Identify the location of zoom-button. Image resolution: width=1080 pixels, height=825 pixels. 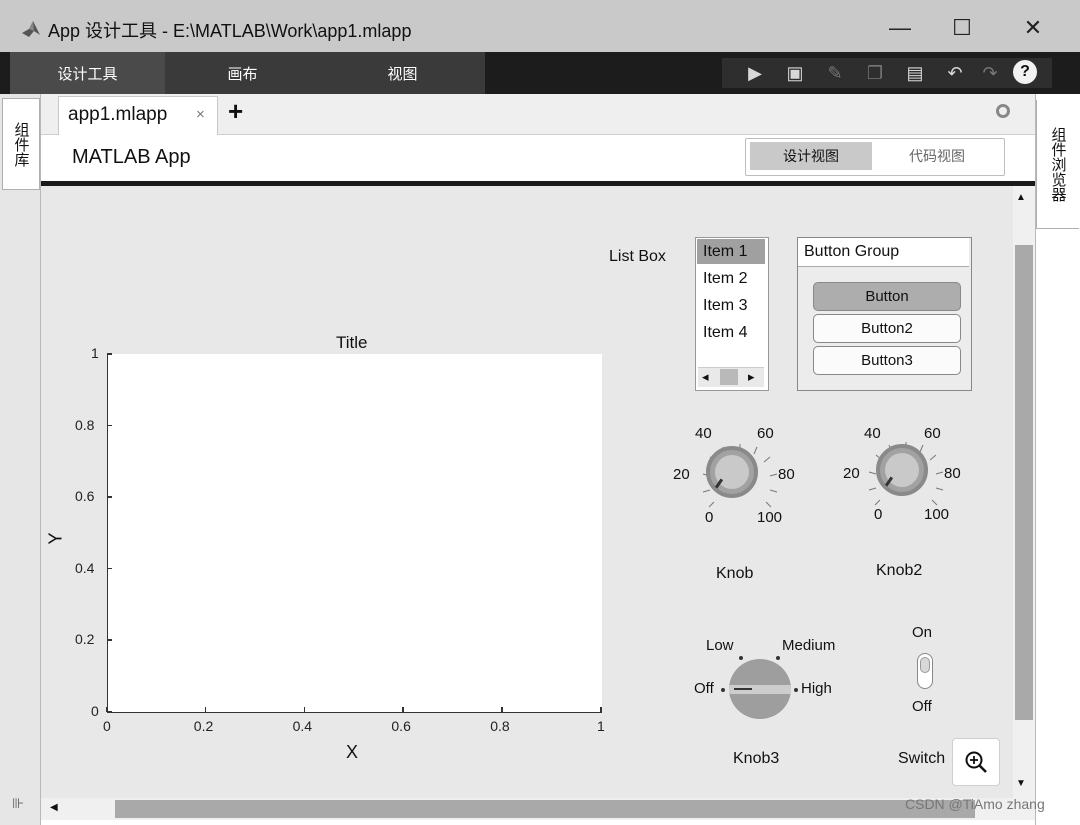
(976, 762).